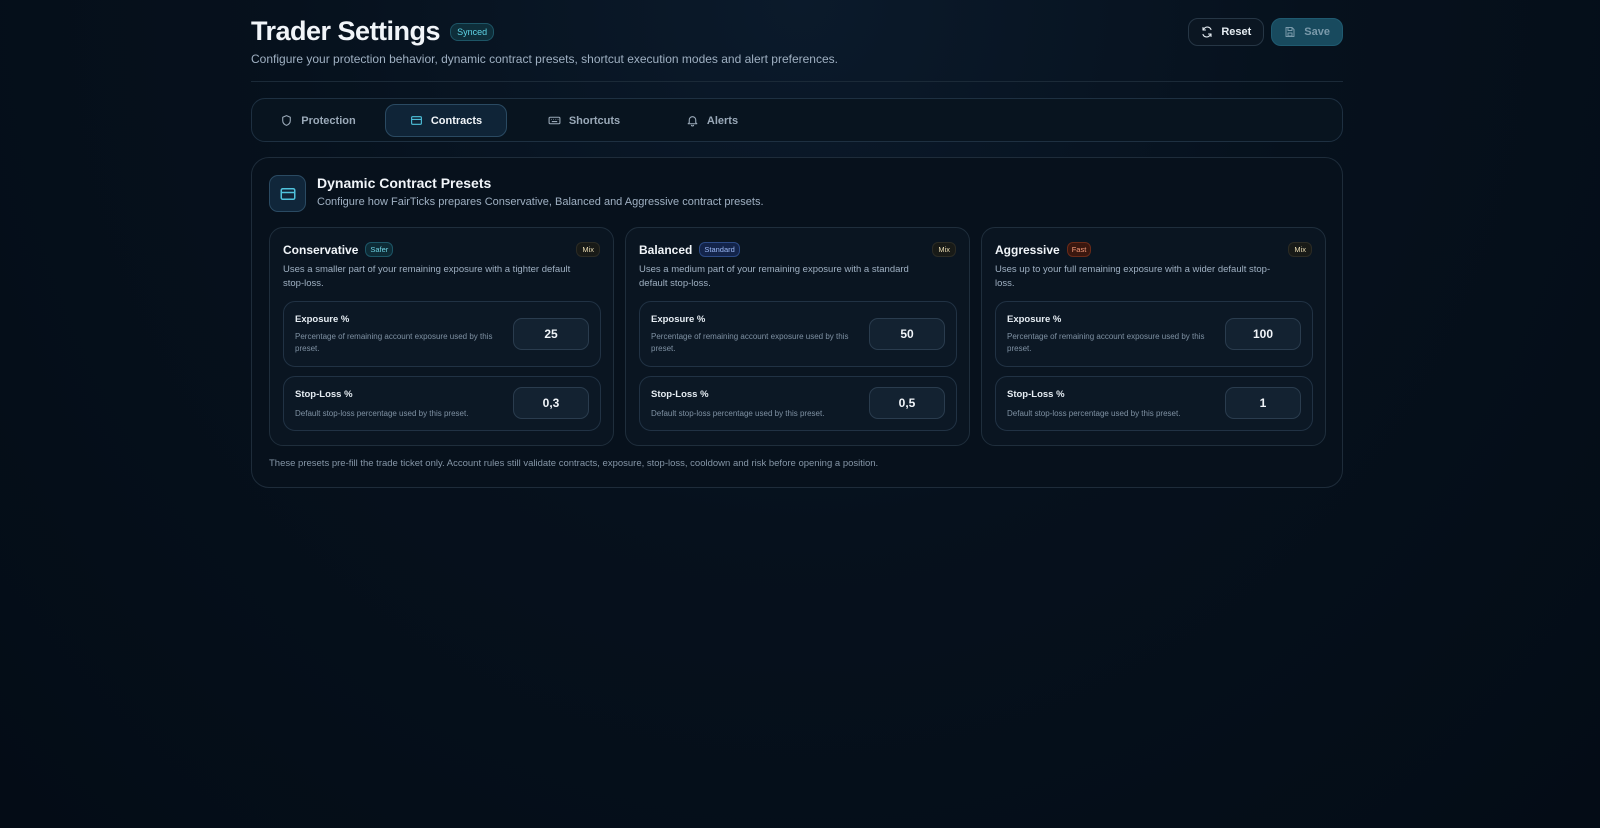  What do you see at coordinates (797, 120) in the screenshot?
I see `settings-tabs: Protection Contracts Shortcuts Alerts` at bounding box center [797, 120].